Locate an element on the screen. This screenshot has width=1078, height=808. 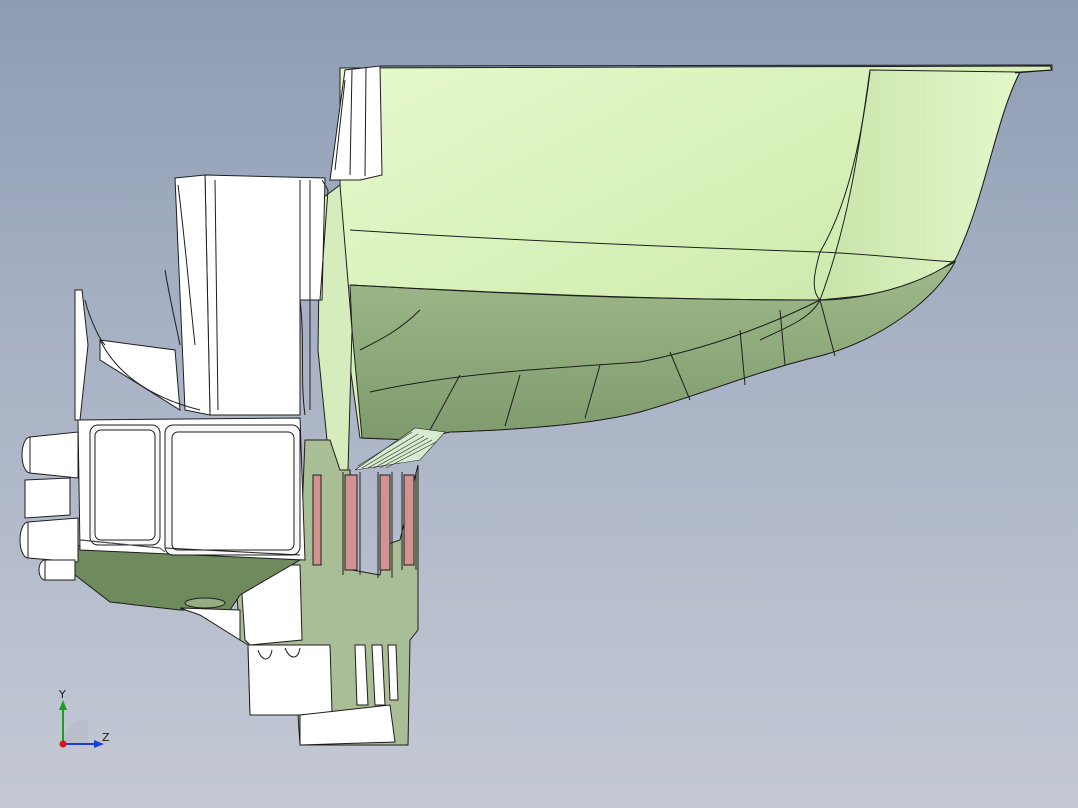
triad-y-label: Y is located at coordinates (62, 694).